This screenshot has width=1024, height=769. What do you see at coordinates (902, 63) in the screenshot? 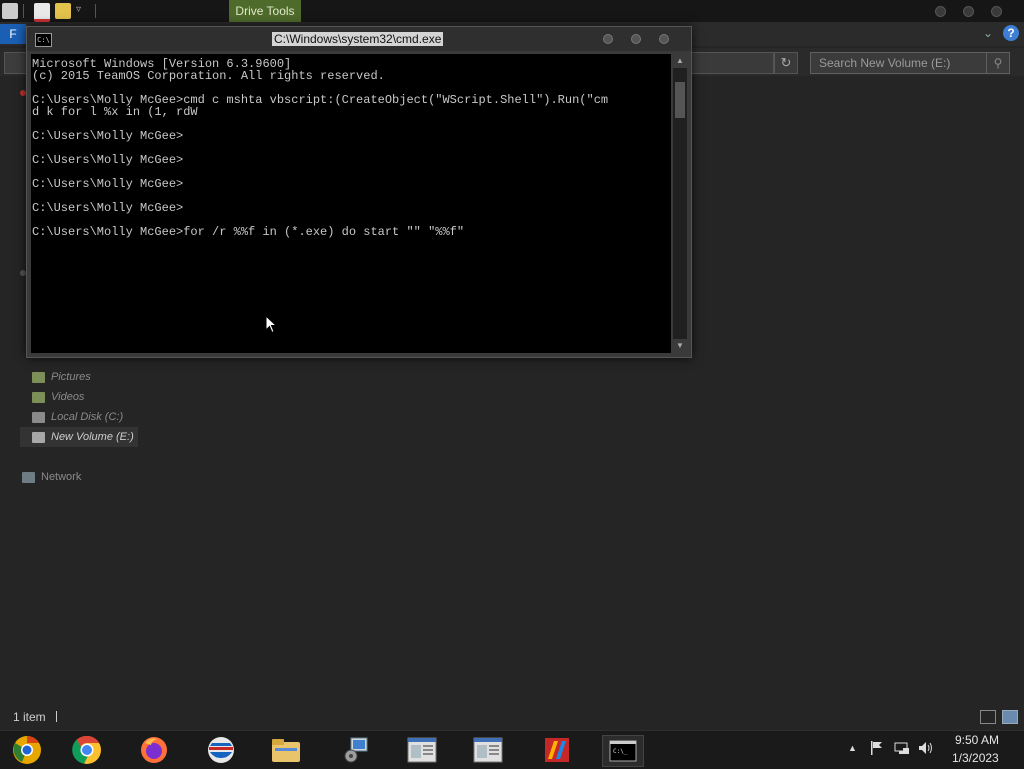
I see `search-input: Search New Volume (E:)` at bounding box center [902, 63].